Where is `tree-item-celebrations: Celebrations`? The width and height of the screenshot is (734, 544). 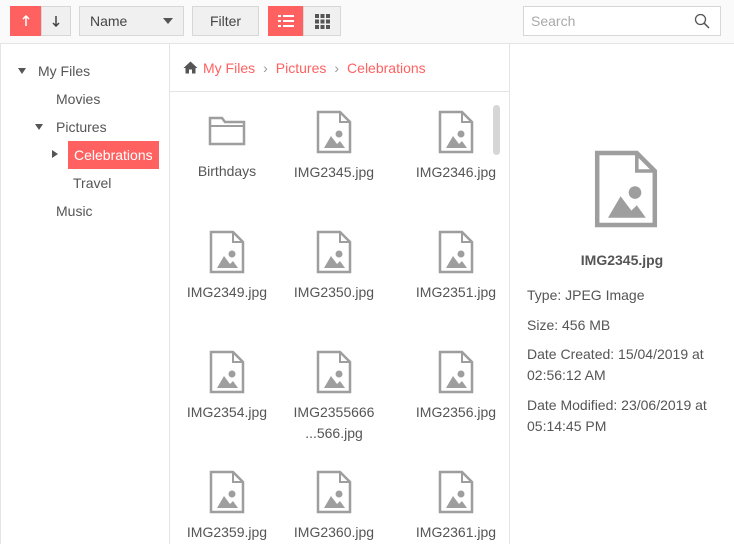
tree-item-celebrations: Celebrations is located at coordinates (113, 155).